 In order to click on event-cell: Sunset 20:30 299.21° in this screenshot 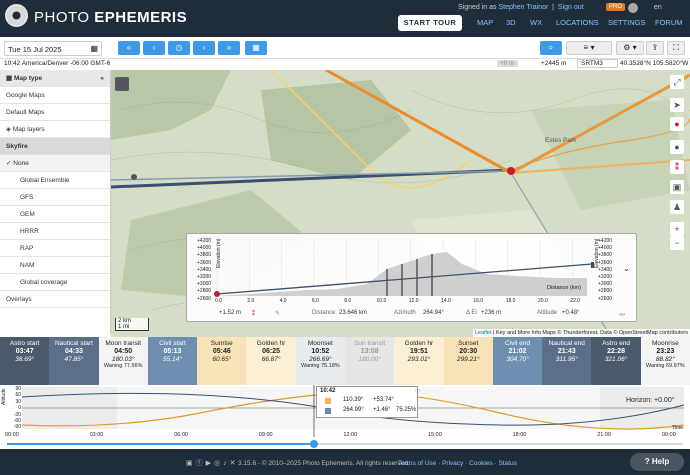, I will do `click(468, 361)`.